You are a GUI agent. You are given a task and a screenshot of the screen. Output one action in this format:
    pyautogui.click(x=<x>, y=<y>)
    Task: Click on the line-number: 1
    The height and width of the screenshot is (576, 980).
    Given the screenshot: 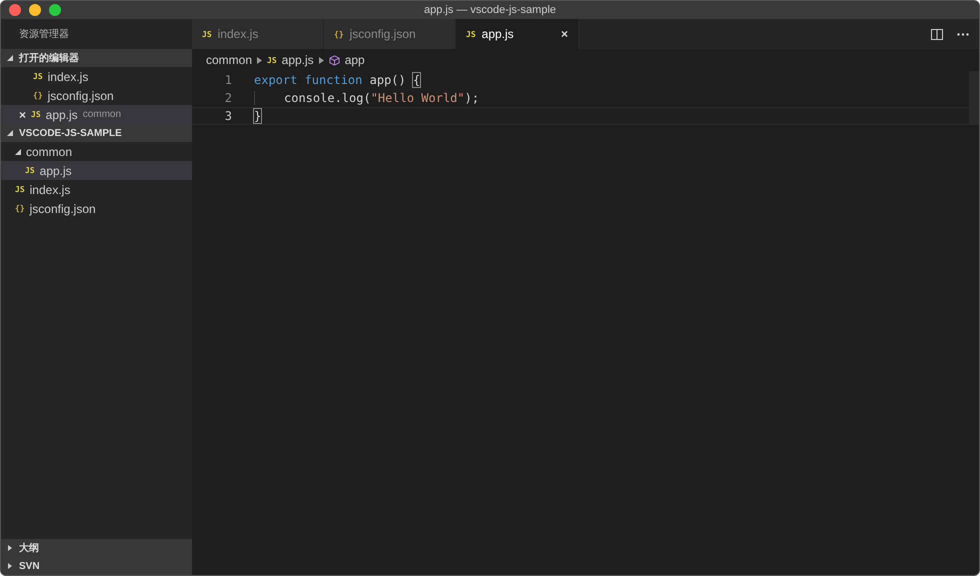 What is the action you would take?
    pyautogui.click(x=228, y=80)
    